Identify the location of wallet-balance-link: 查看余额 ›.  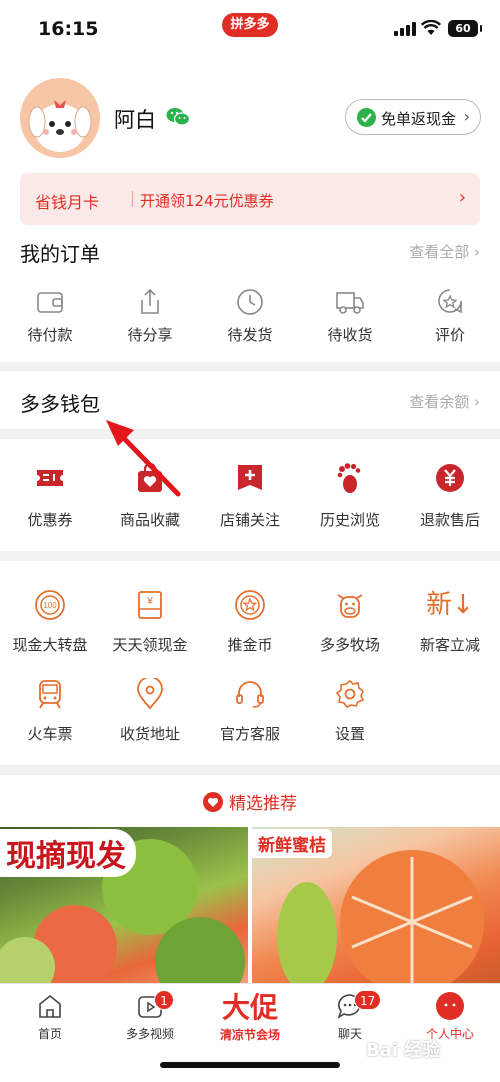
(444, 401).